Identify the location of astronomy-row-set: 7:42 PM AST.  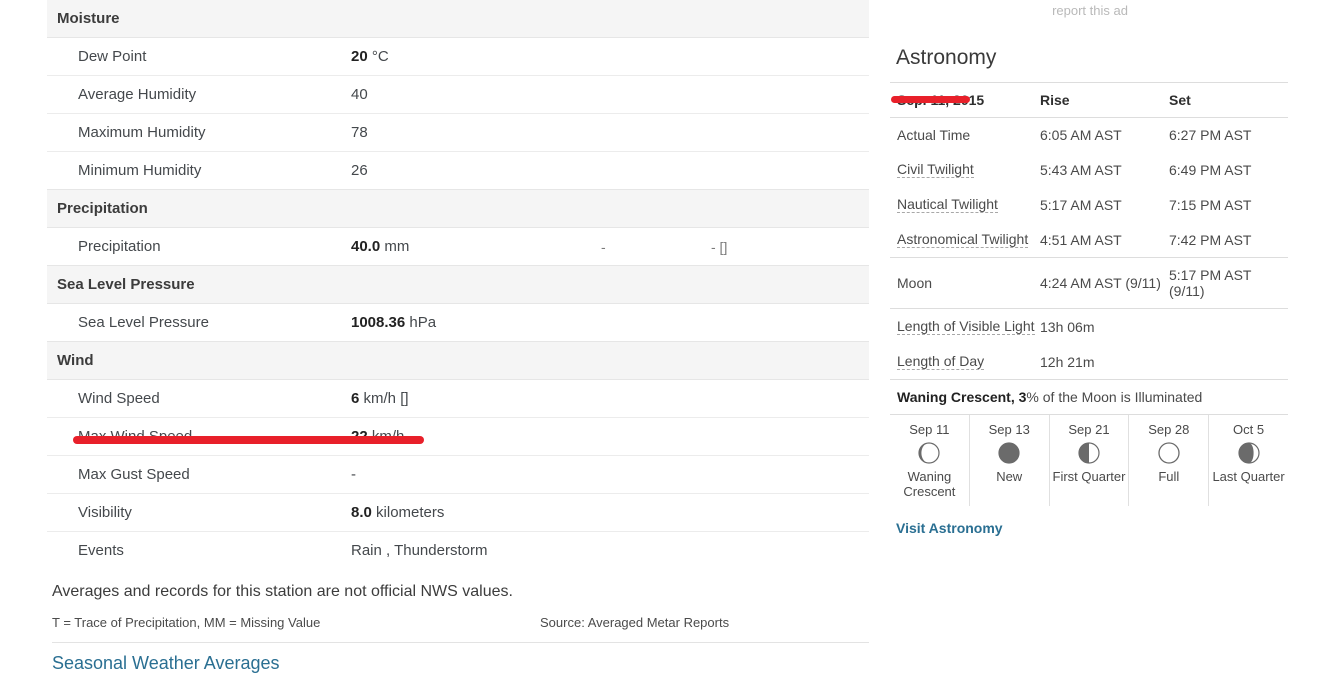
(1228, 240).